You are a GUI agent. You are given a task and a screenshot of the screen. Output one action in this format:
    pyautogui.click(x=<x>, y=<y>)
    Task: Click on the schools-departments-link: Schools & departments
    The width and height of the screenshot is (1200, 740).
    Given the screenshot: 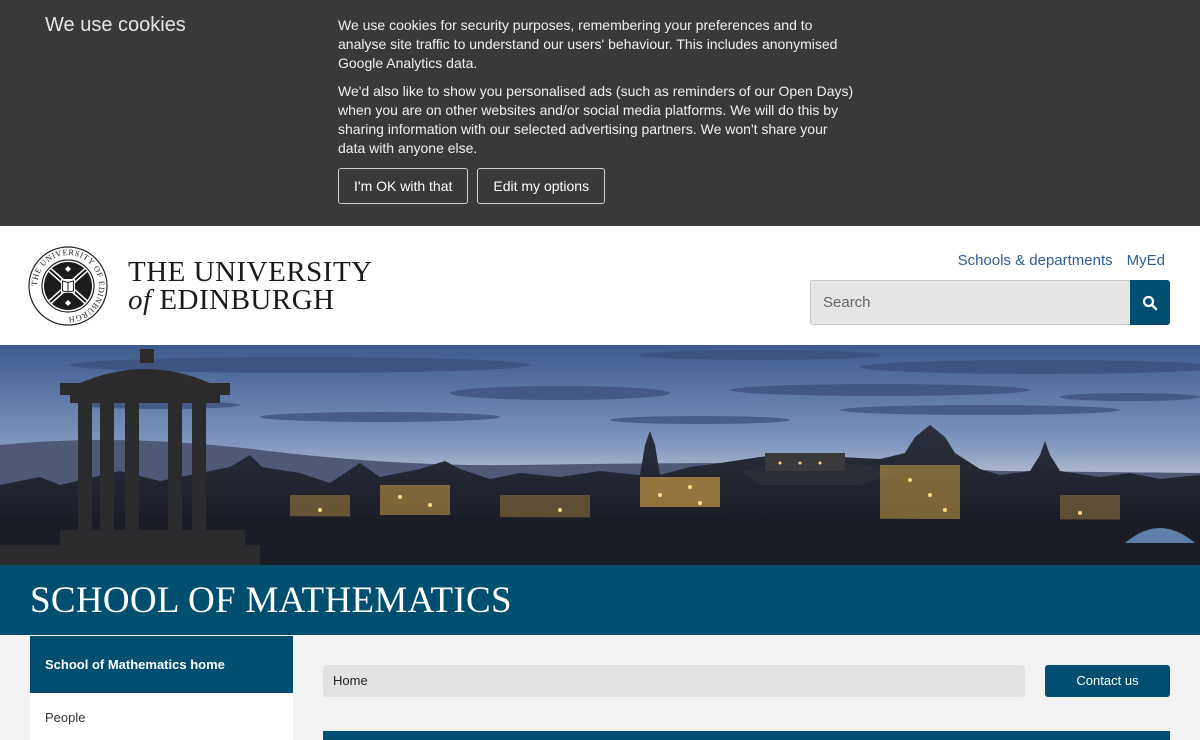 What is the action you would take?
    pyautogui.click(x=1035, y=260)
    